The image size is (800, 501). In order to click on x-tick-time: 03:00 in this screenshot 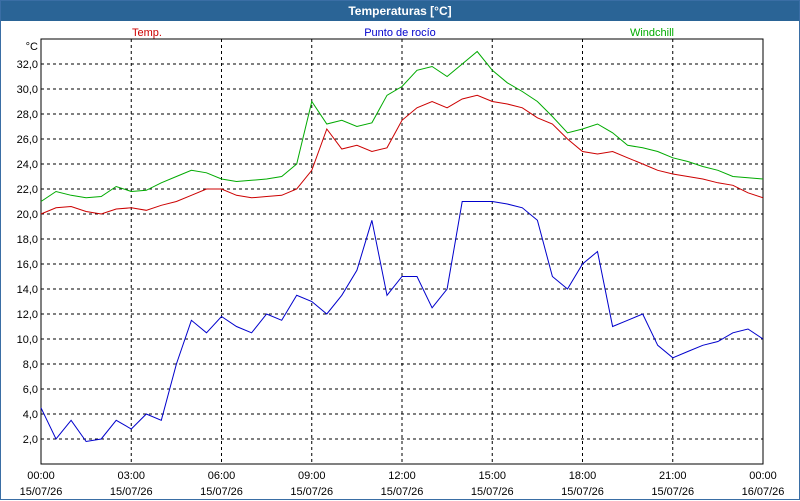, I will do `click(131, 476)`.